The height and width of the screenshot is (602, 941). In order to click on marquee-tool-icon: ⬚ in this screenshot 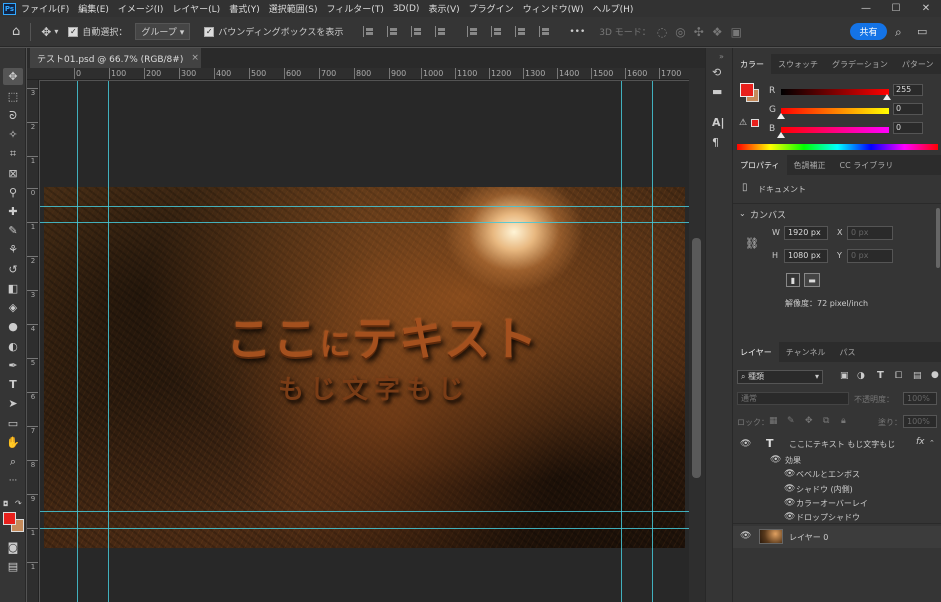, I will do `click(13, 96)`.